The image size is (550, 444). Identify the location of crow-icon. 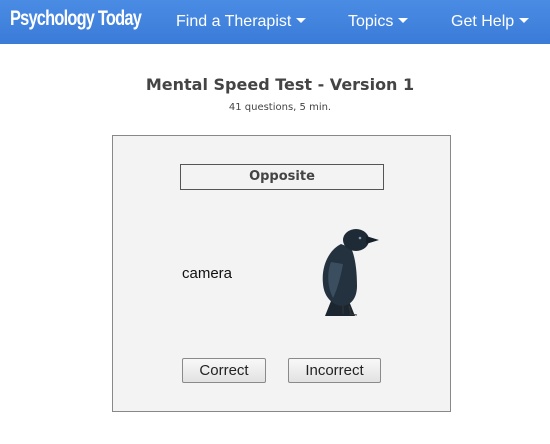
(350, 272).